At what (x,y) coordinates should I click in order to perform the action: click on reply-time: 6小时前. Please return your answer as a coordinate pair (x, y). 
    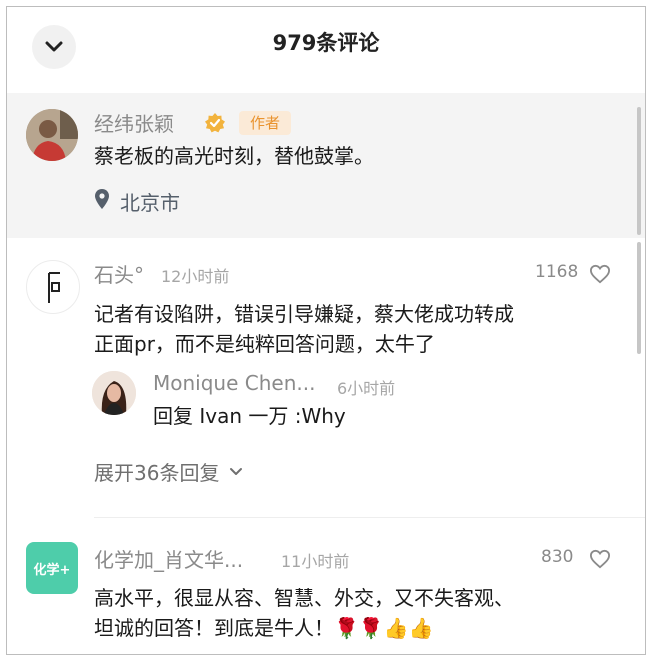
    Looking at the image, I should click on (366, 388).